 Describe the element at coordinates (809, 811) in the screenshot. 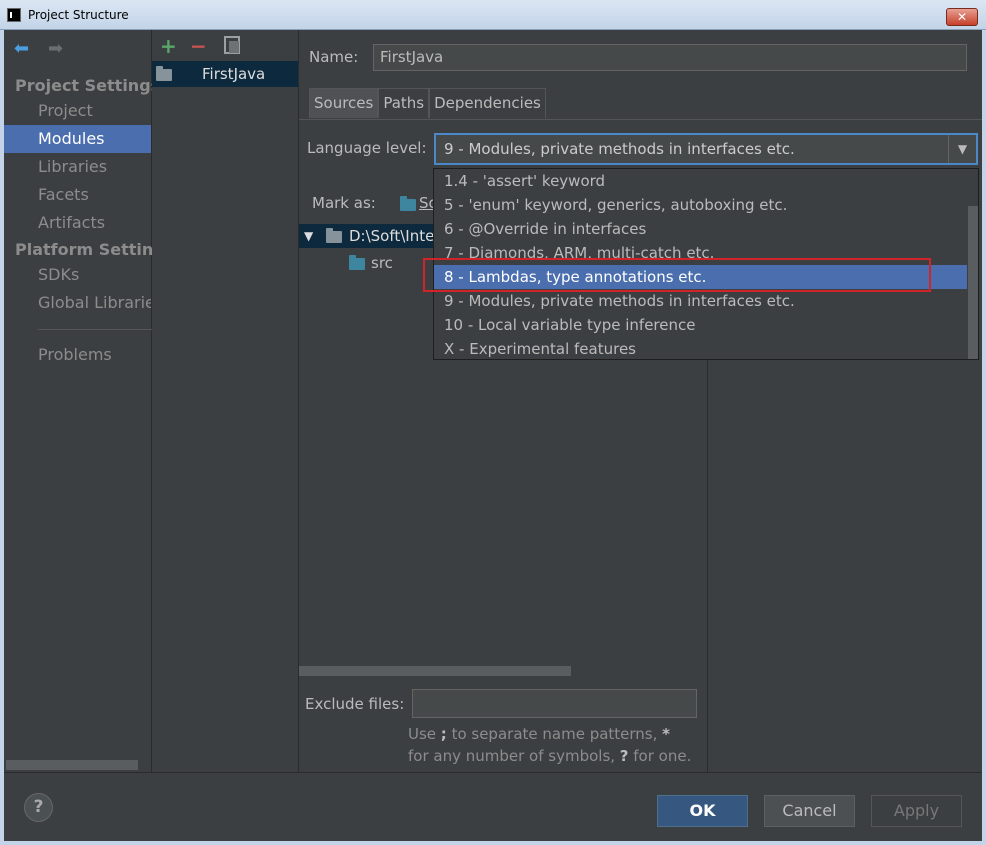

I see `cancel-button: Cancel` at that location.